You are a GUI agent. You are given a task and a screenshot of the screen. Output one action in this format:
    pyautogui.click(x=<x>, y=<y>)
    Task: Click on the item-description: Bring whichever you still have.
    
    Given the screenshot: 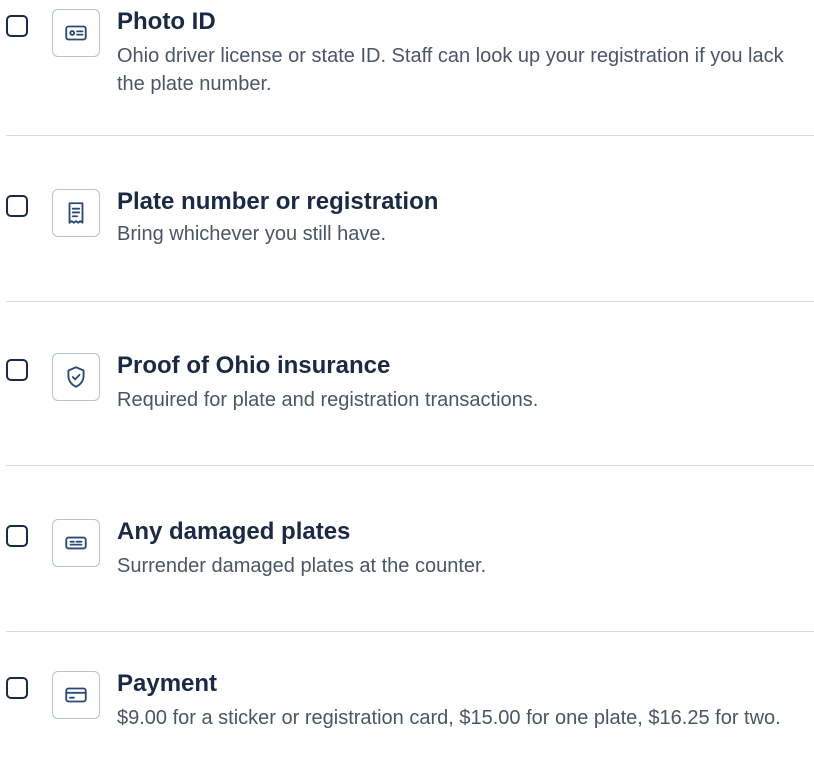 What is the action you would take?
    pyautogui.click(x=252, y=234)
    